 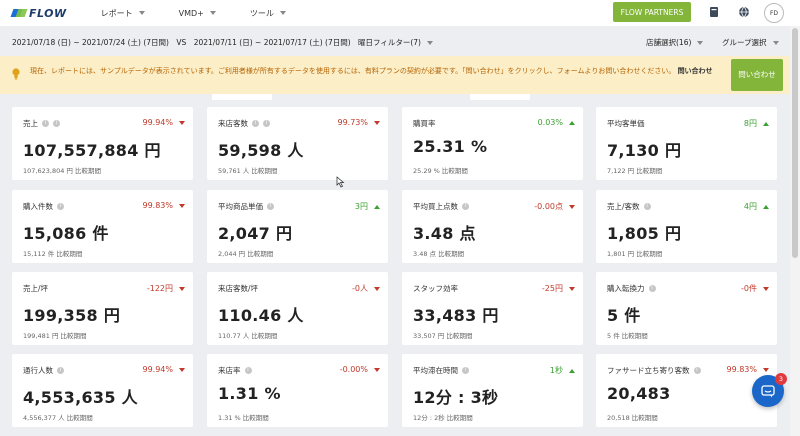 I want to click on metric-label: 売上/客数 i, so click(x=629, y=206).